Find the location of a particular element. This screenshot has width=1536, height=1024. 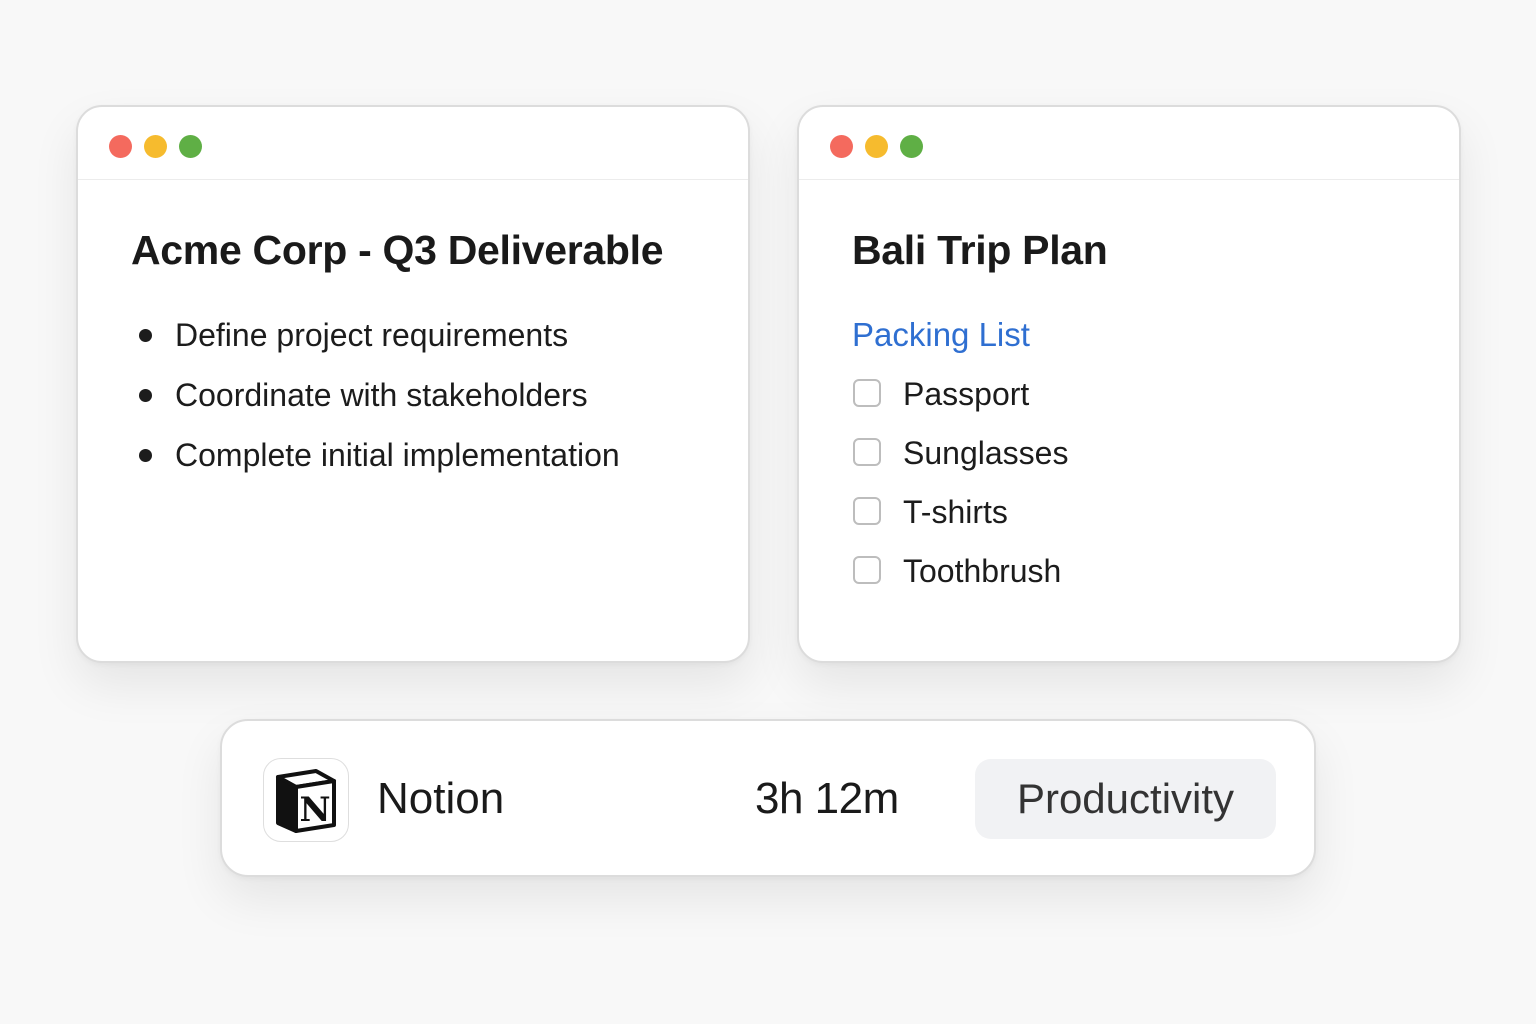

usage-time: 3h 12m is located at coordinates (827, 798).